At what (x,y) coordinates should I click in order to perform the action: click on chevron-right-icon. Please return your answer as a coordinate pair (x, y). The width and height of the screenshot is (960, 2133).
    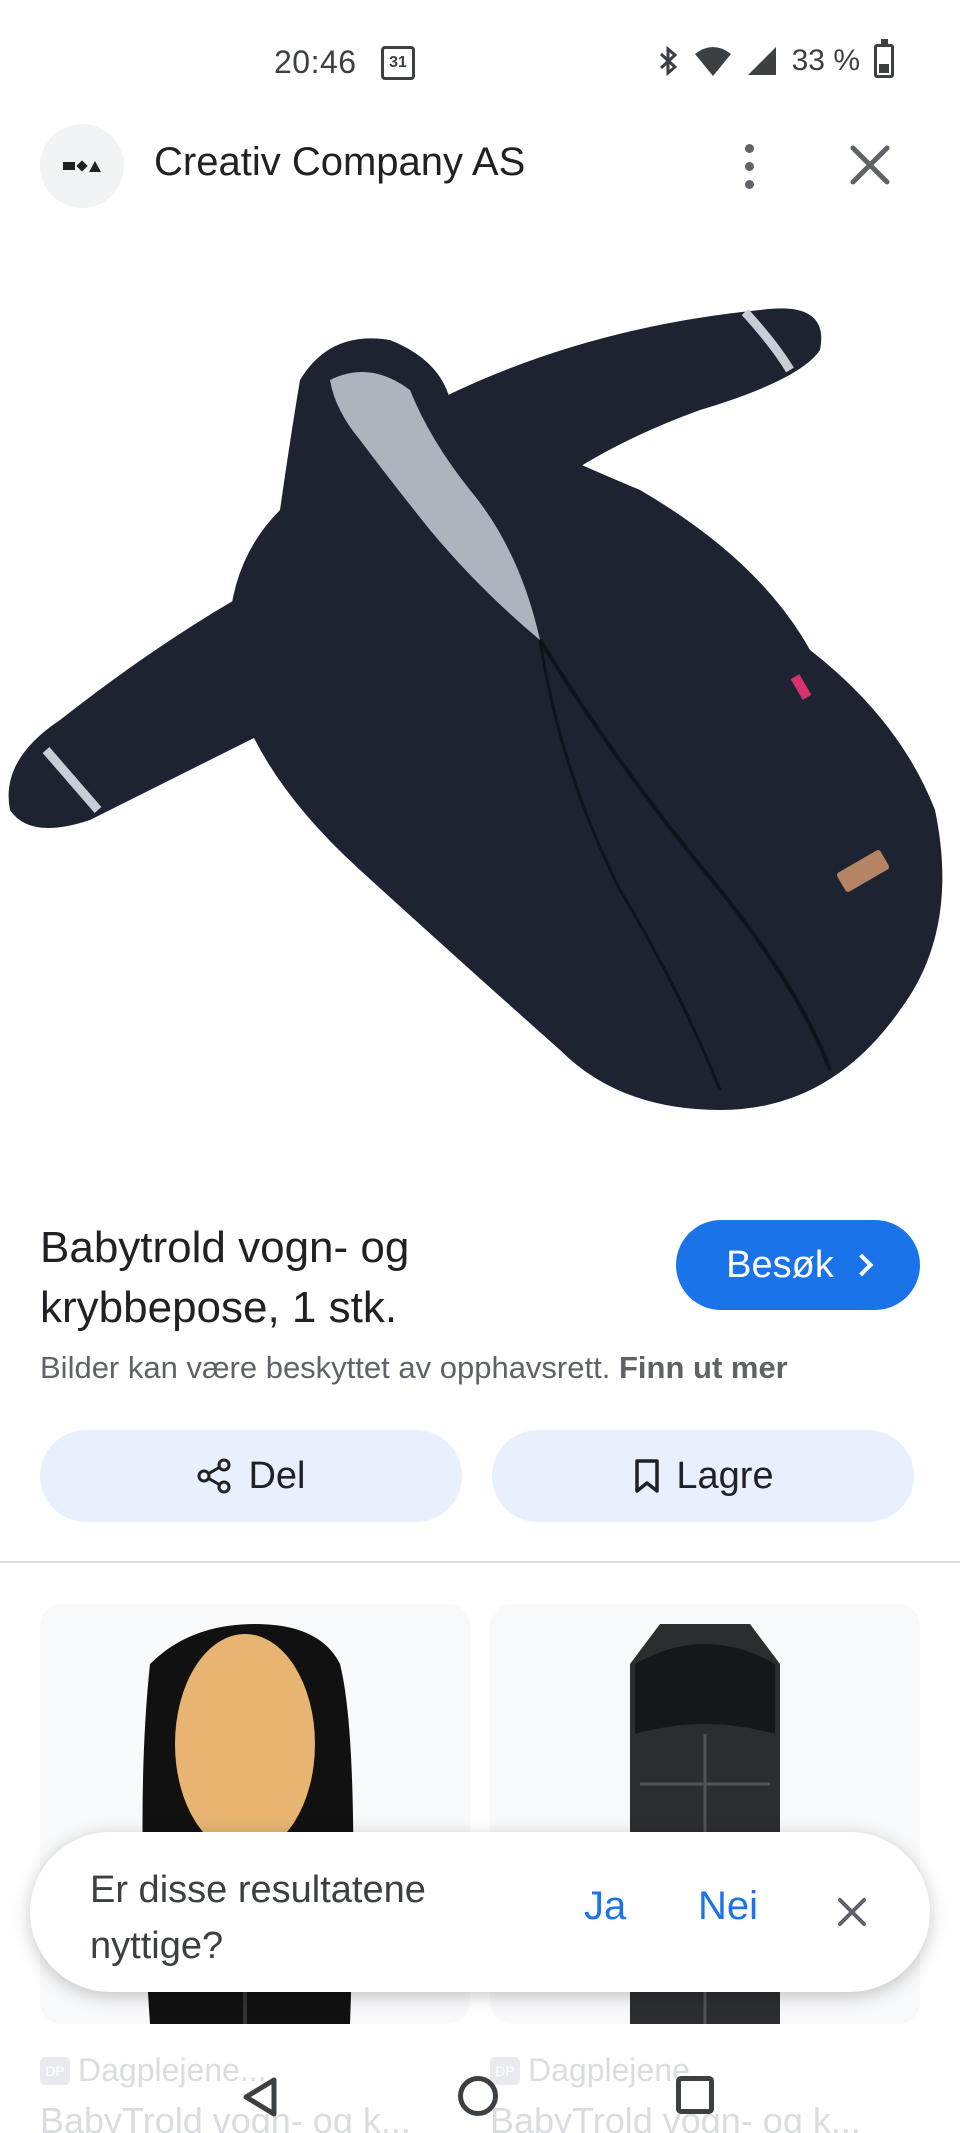
    Looking at the image, I should click on (862, 1265).